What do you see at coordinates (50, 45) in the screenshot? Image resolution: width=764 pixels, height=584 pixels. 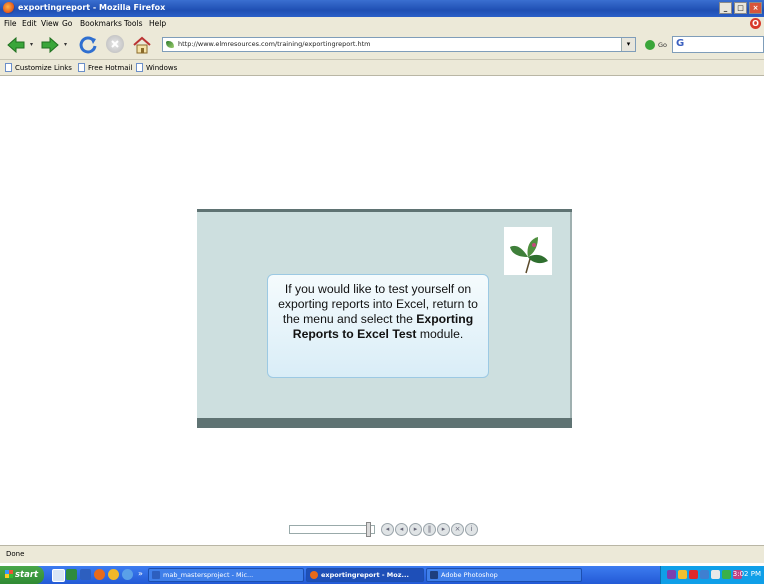 I see `forward-icon` at bounding box center [50, 45].